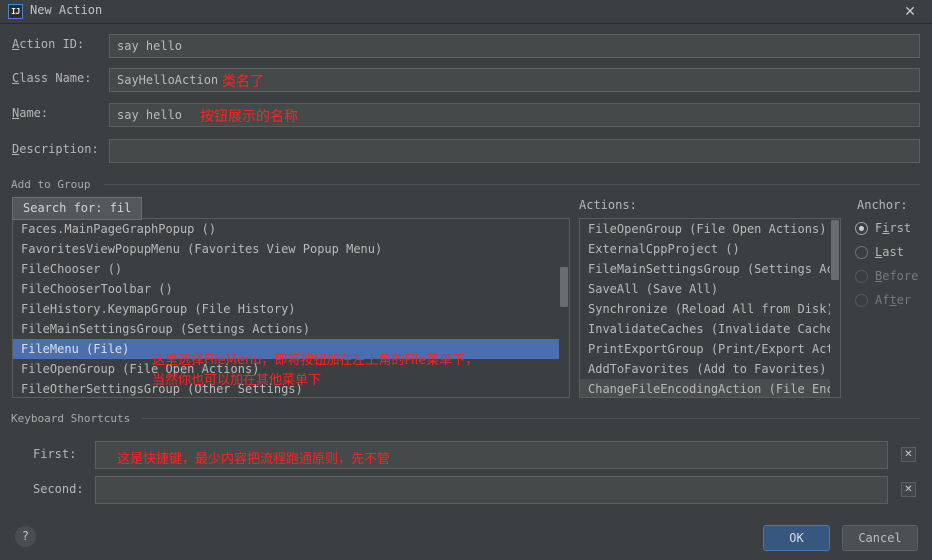  I want to click on name-row: Name: say hello, so click(466, 115).